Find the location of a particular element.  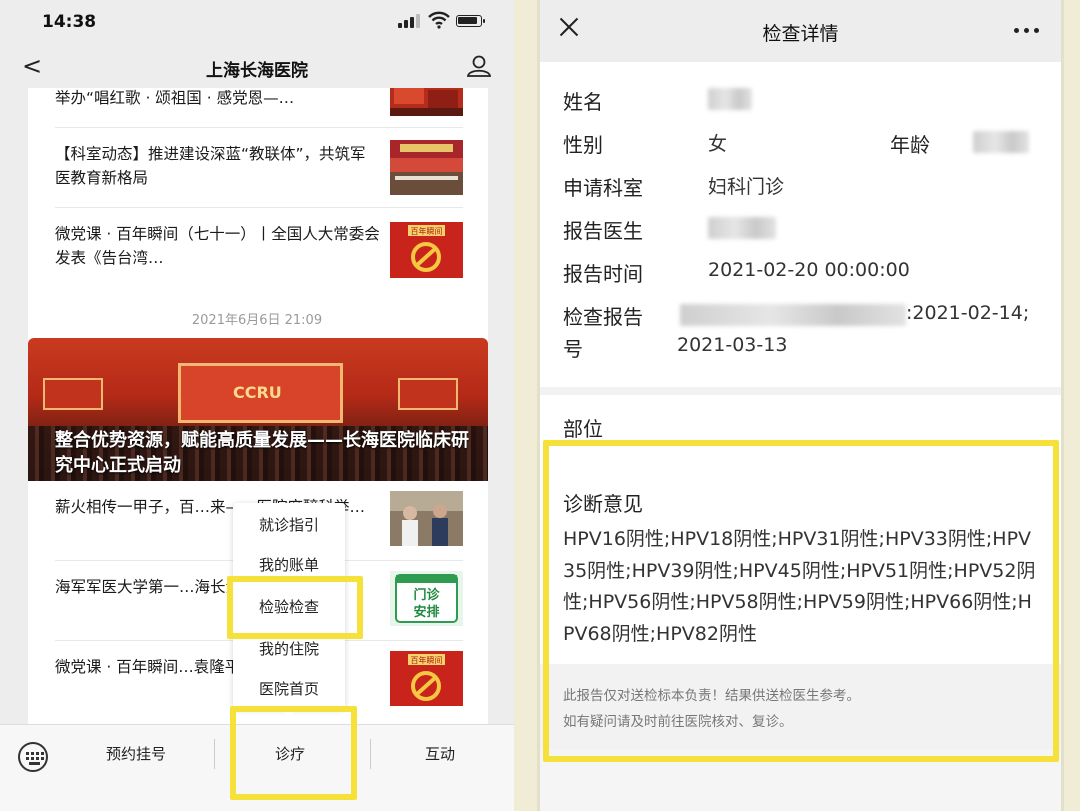

redacted-doctor is located at coordinates (742, 228).